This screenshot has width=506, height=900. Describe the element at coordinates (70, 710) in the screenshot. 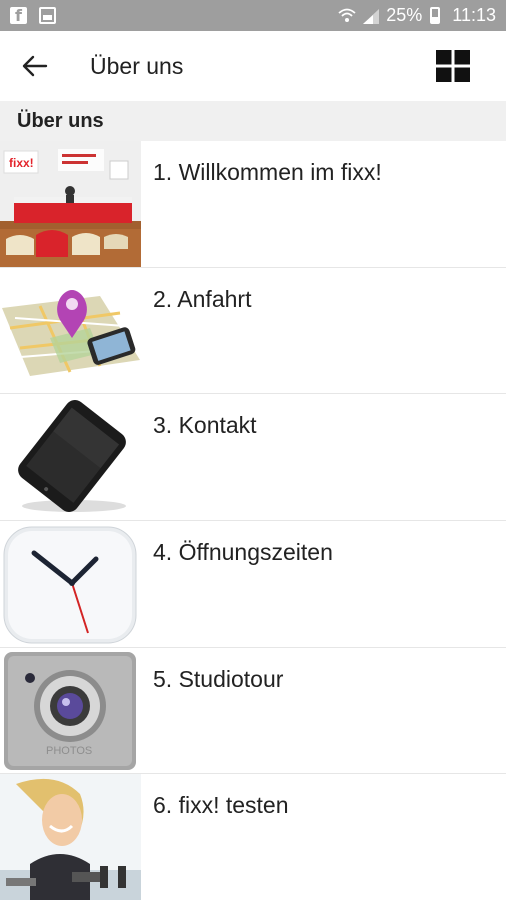

I see `camera-thumbnail: PHOTOS` at that location.